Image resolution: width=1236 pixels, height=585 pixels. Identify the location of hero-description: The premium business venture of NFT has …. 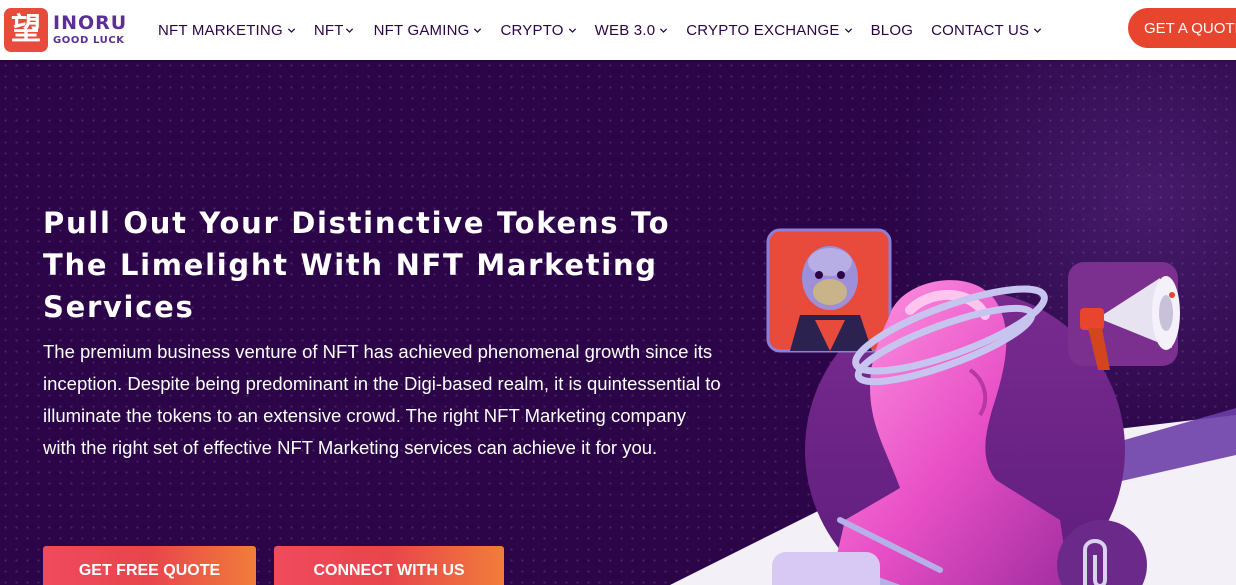
(382, 399).